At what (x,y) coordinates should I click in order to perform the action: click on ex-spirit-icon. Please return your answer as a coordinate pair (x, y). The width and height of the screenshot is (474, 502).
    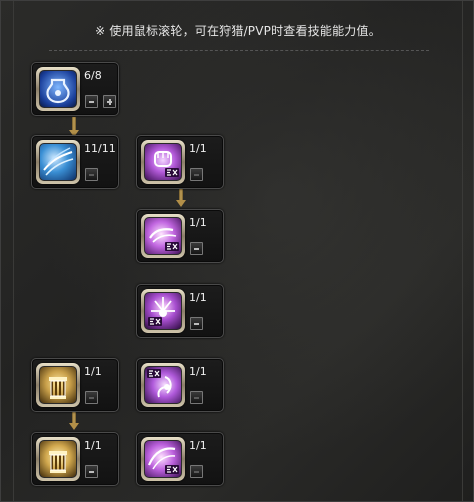
    Looking at the image, I should click on (163, 385).